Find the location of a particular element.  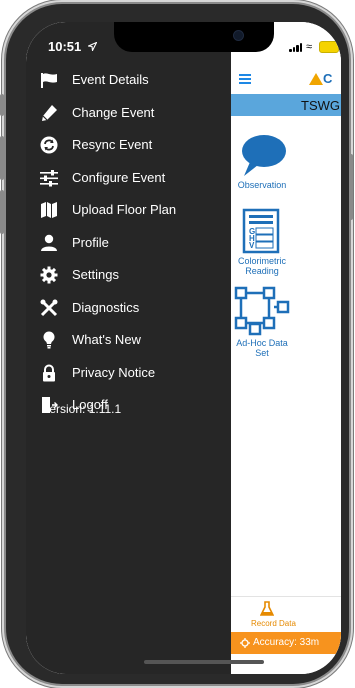

volume-up-button is located at coordinates (2, 158).